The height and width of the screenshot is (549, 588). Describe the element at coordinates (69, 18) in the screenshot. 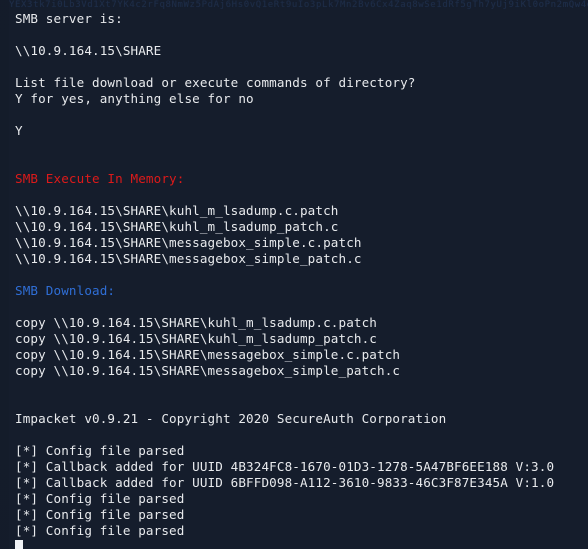

I see `terminal-line: SMB server is:` at that location.